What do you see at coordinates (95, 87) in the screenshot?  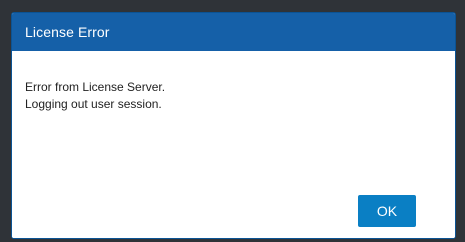 I see `message-line-1: Error from License Server.` at bounding box center [95, 87].